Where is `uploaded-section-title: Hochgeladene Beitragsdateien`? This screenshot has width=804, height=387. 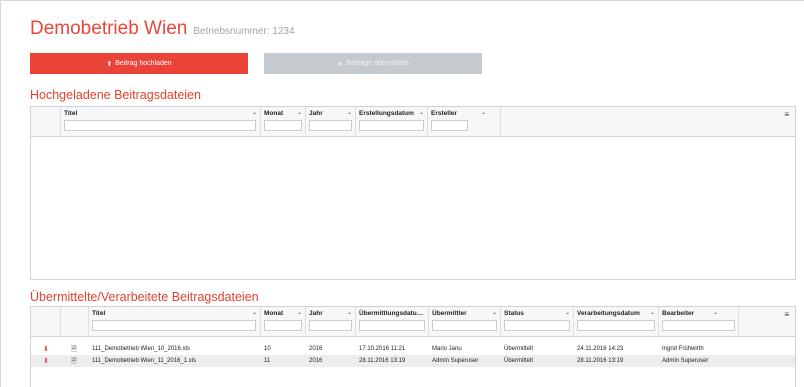 uploaded-section-title: Hochgeladene Beitragsdateien is located at coordinates (115, 95).